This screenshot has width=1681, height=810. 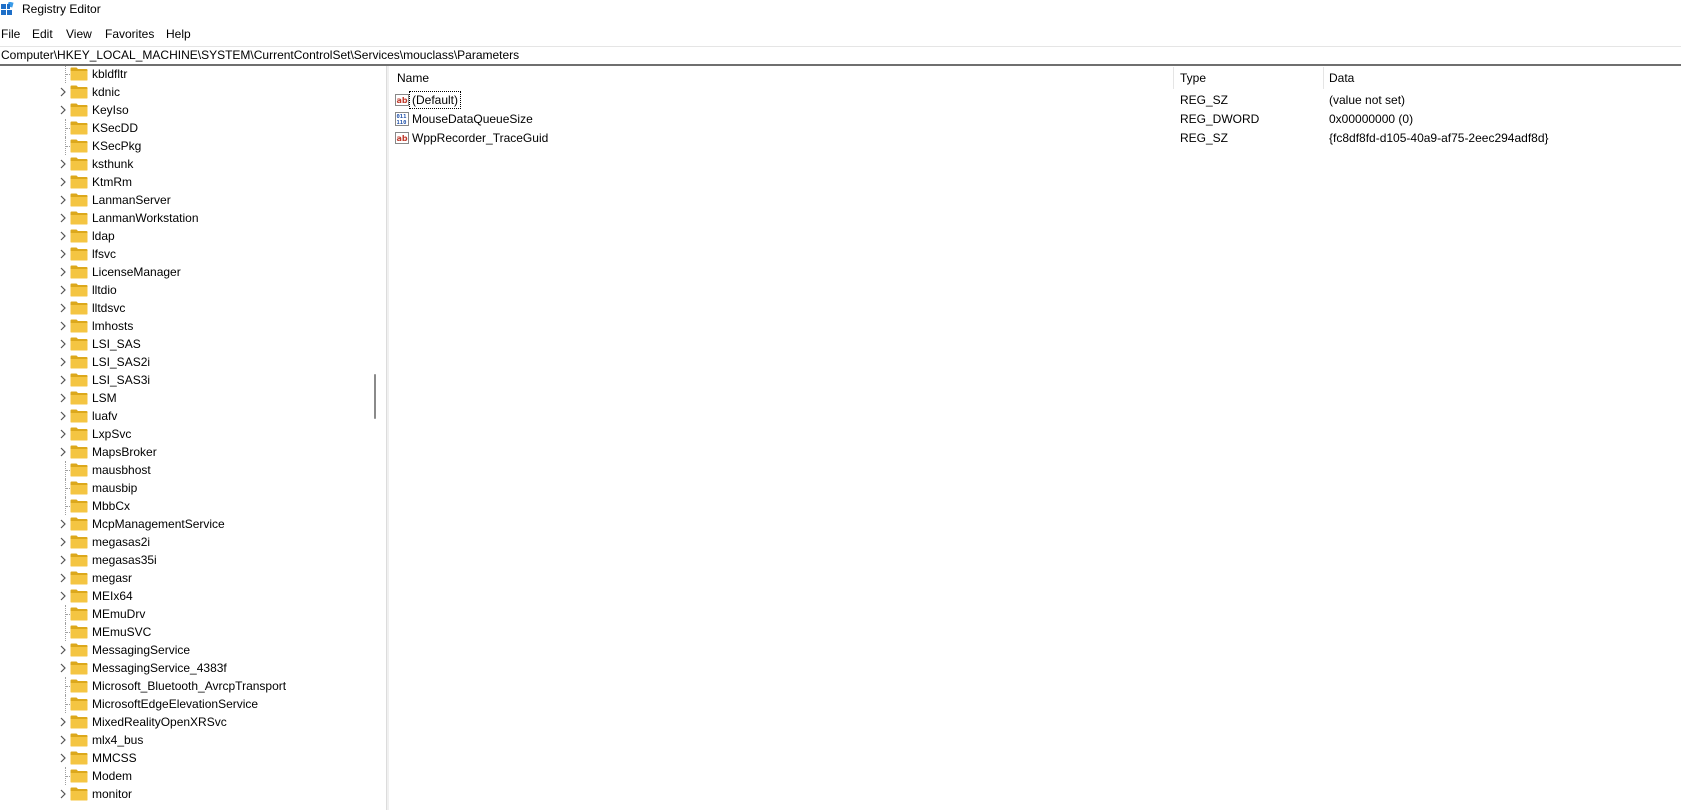 What do you see at coordinates (184, 326) in the screenshot?
I see `tree-item: lmhosts` at bounding box center [184, 326].